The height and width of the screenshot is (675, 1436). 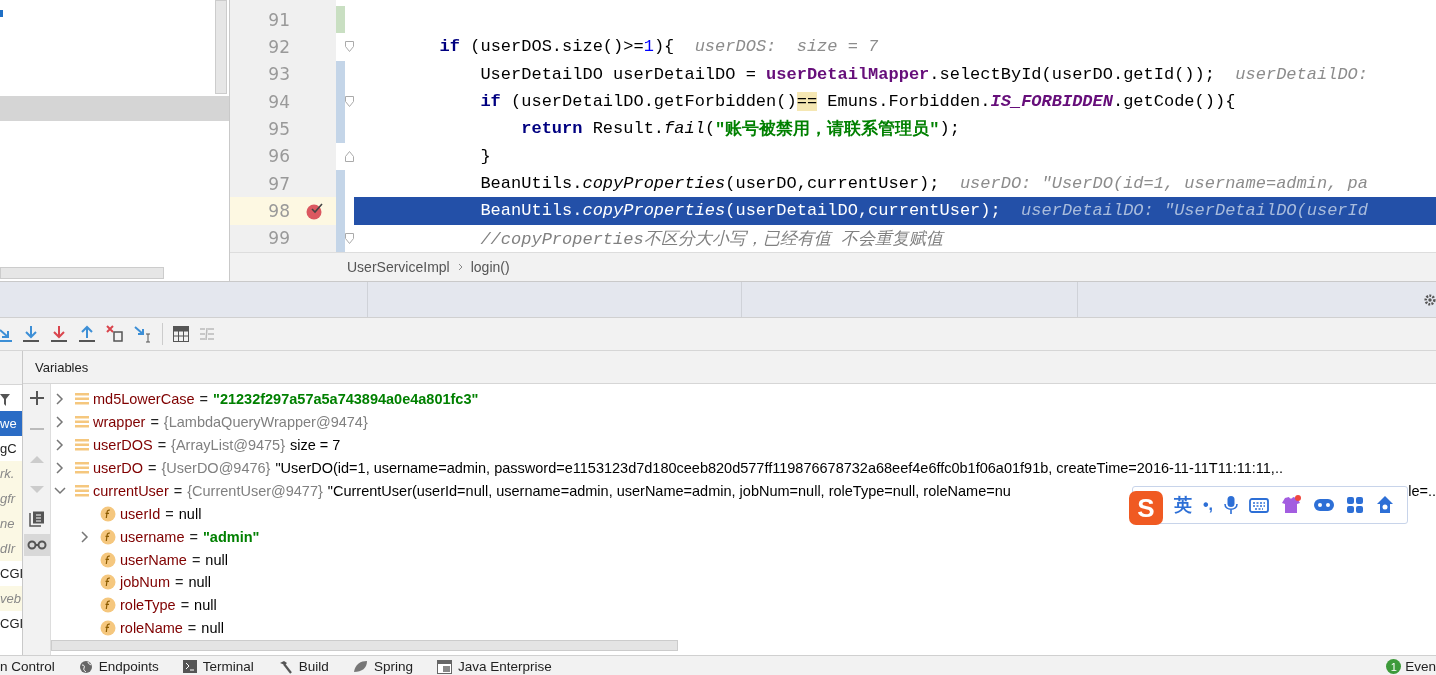 What do you see at coordinates (313, 666) in the screenshot?
I see `tool-window-button: Build` at bounding box center [313, 666].